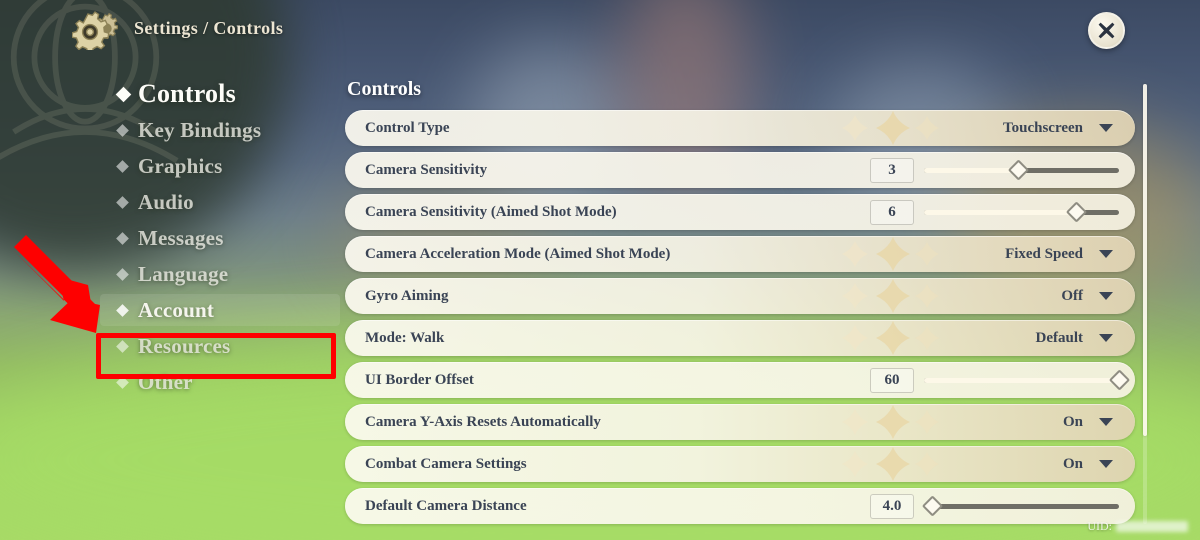 The height and width of the screenshot is (540, 1200). What do you see at coordinates (183, 273) in the screenshot?
I see `sidebar-item-label: Language` at bounding box center [183, 273].